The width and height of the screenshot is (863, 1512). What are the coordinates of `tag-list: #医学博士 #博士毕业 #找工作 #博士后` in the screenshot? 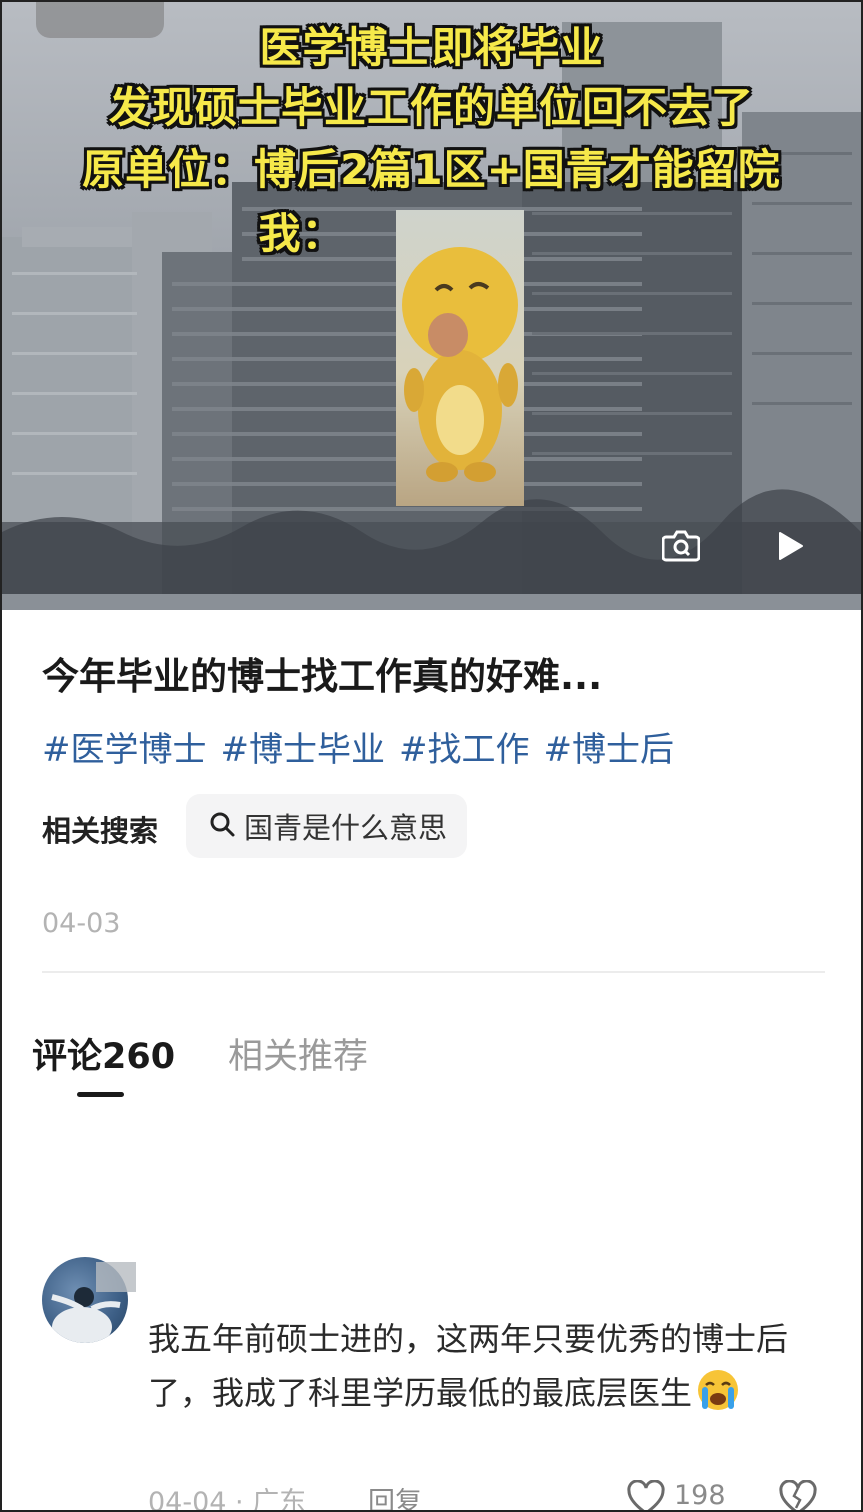 It's located at (358, 746).